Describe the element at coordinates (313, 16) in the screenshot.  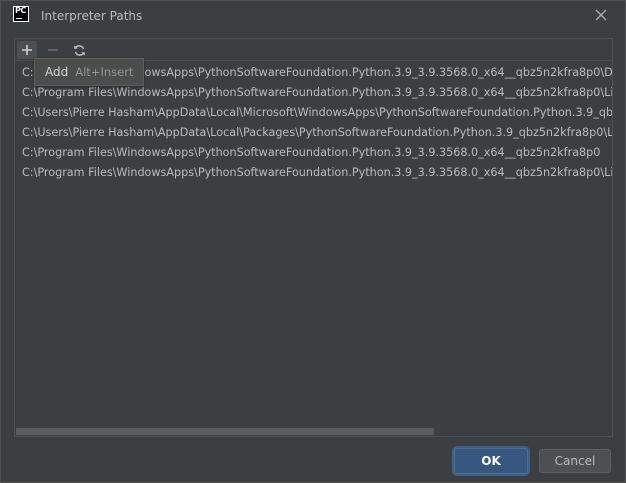
I see `title-bar: PC Interpreter Paths` at that location.